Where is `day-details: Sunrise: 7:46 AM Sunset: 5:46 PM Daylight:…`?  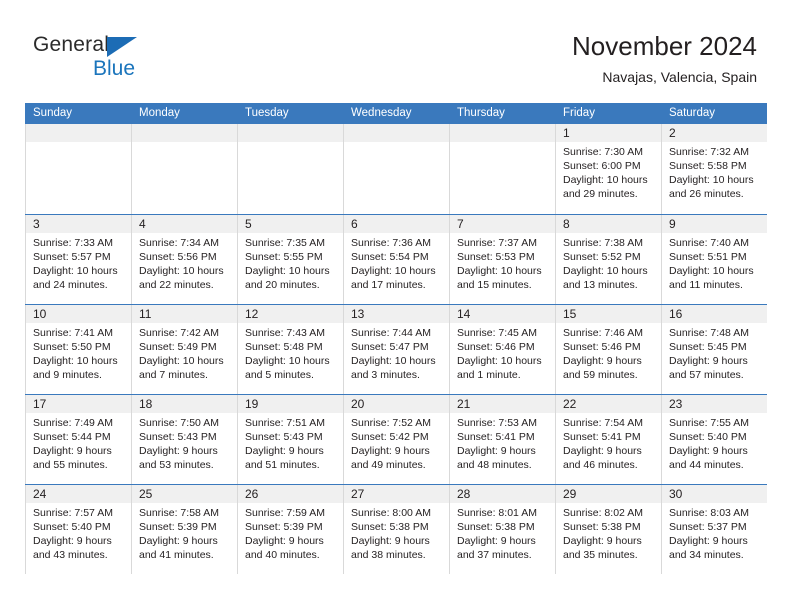 day-details: Sunrise: 7:46 AM Sunset: 5:46 PM Daylight:… is located at coordinates (608, 354).